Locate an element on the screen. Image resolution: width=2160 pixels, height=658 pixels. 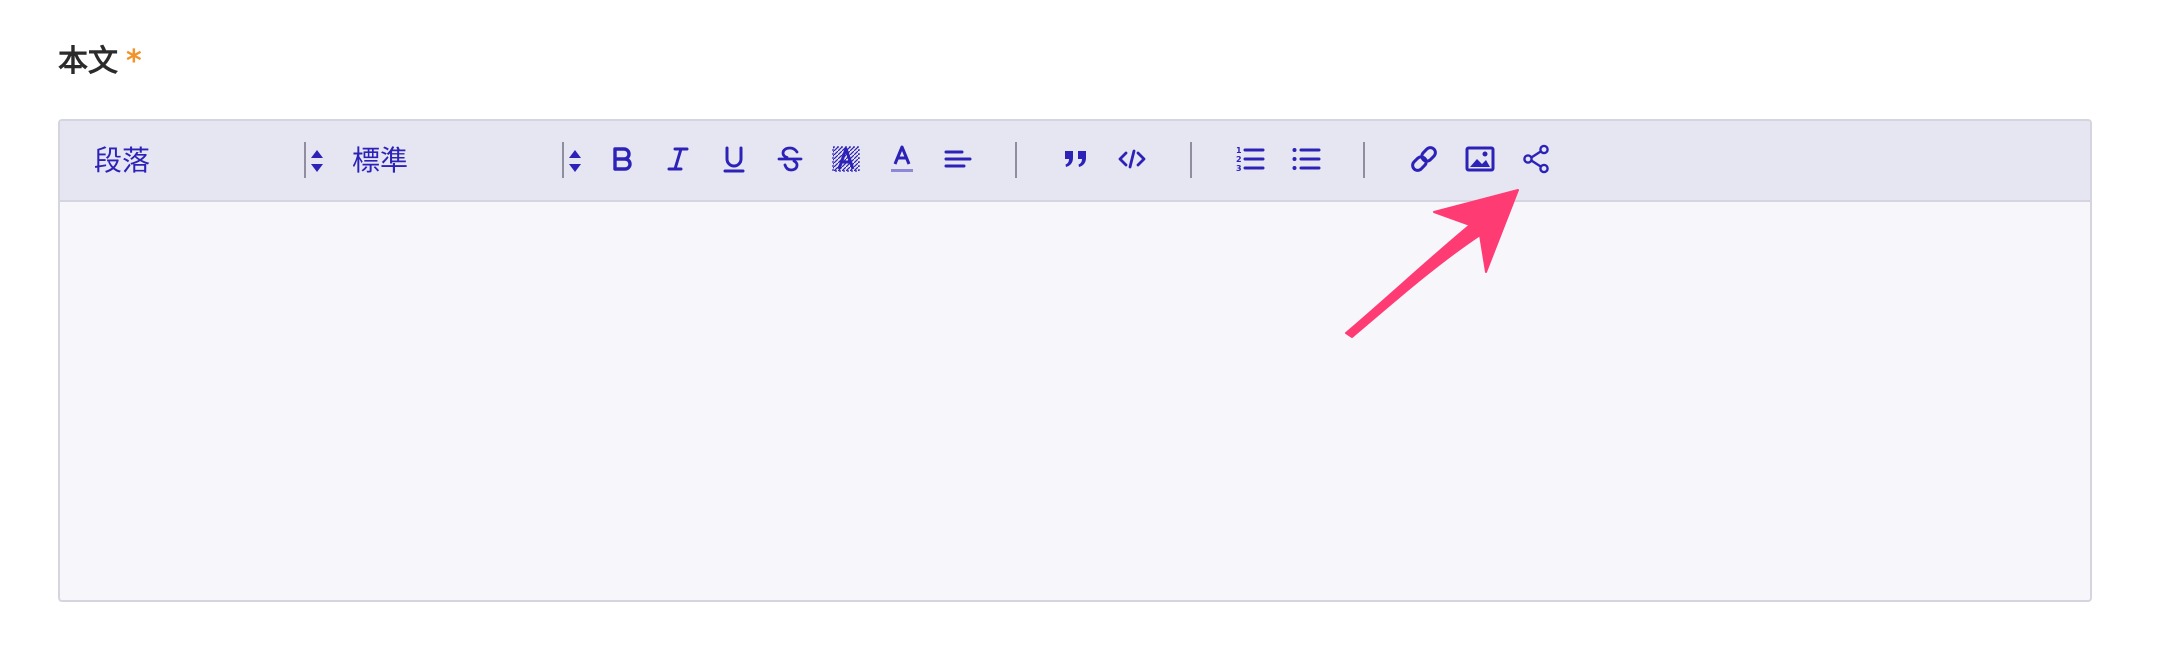
bold-button is located at coordinates (622, 159).